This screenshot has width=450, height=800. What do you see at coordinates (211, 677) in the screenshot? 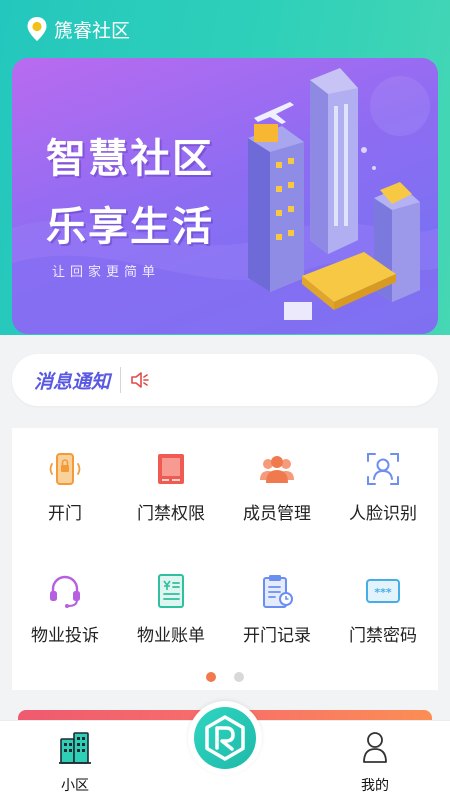
I see `page-dot-active` at bounding box center [211, 677].